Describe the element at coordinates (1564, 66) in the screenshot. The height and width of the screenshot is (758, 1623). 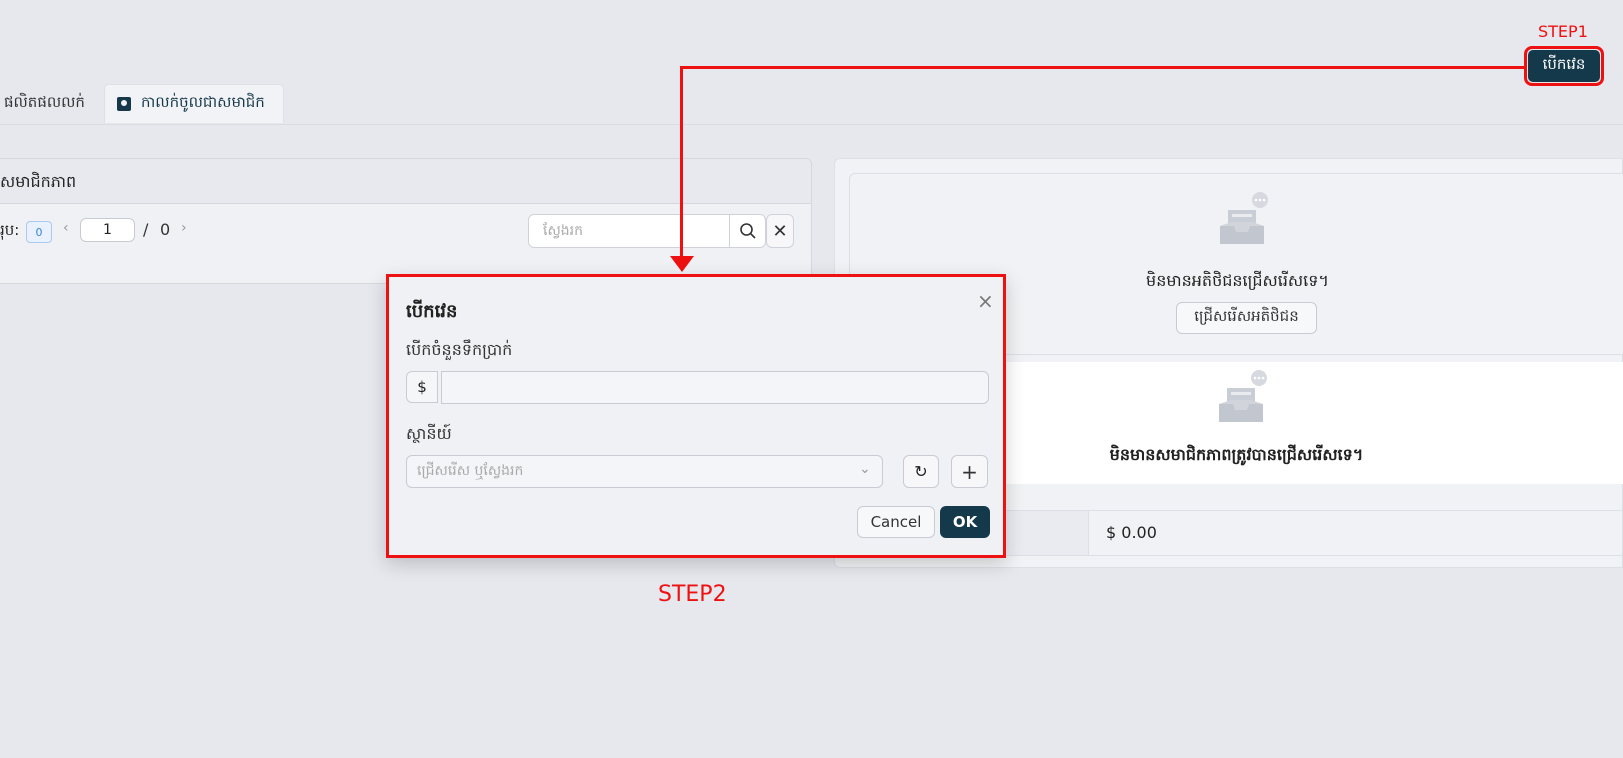
I see `open-shift-button: បើកវេន` at that location.